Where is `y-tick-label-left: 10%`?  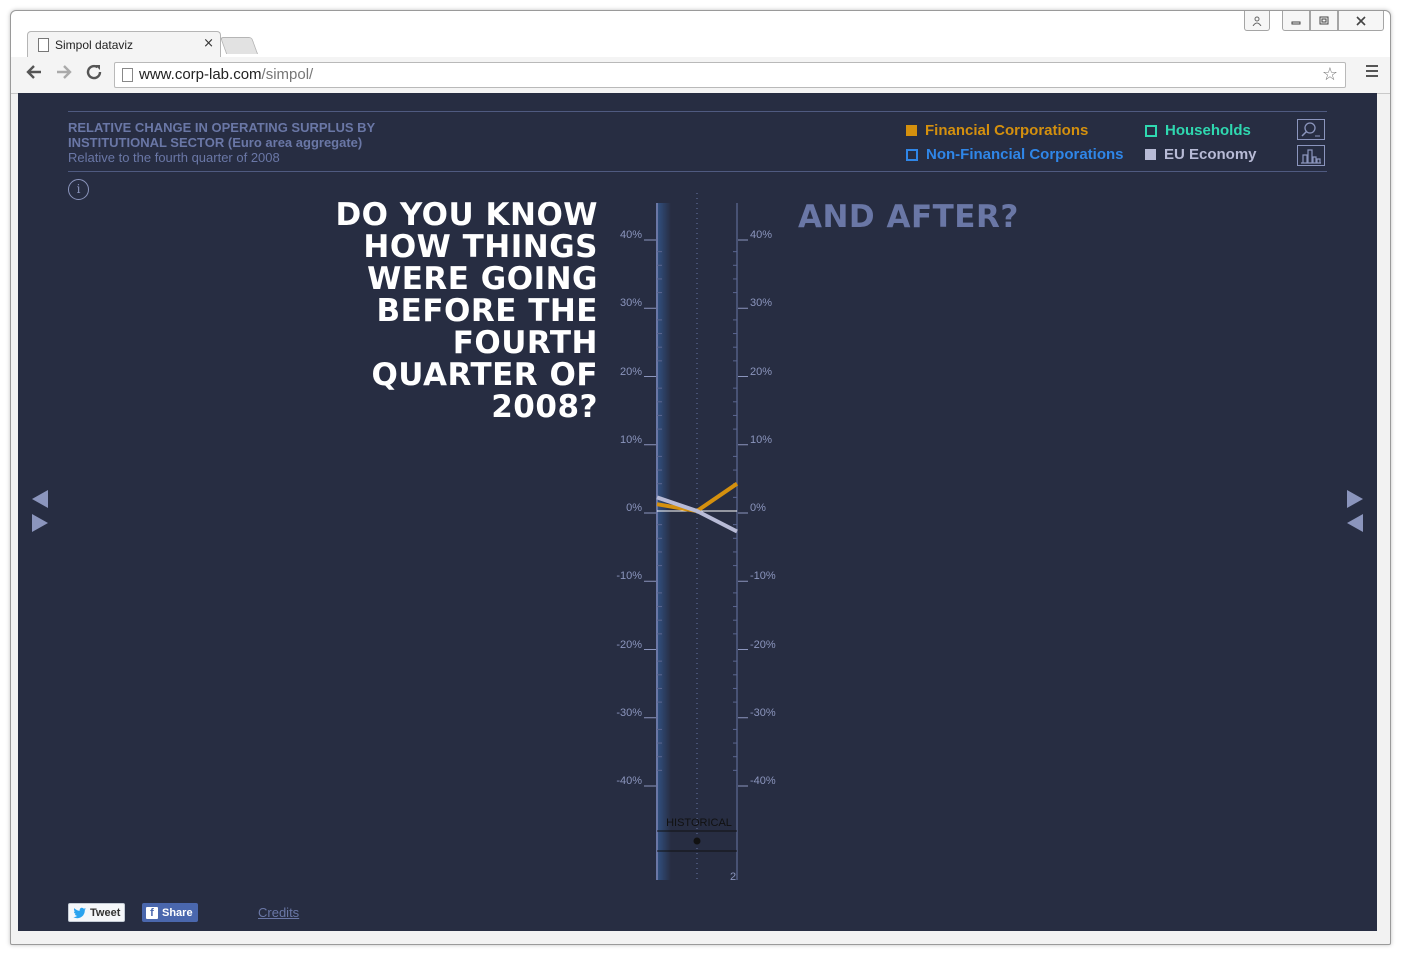 y-tick-label-left: 10% is located at coordinates (630, 439).